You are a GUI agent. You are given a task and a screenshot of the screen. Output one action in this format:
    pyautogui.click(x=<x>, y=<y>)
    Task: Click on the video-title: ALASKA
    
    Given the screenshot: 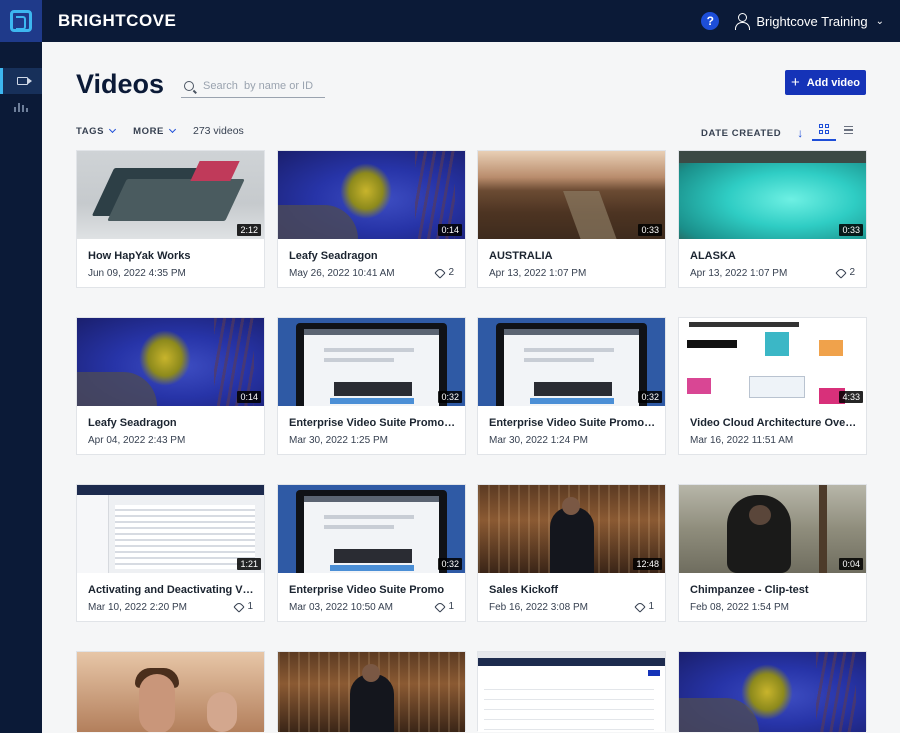 What is the action you would take?
    pyautogui.click(x=774, y=256)
    